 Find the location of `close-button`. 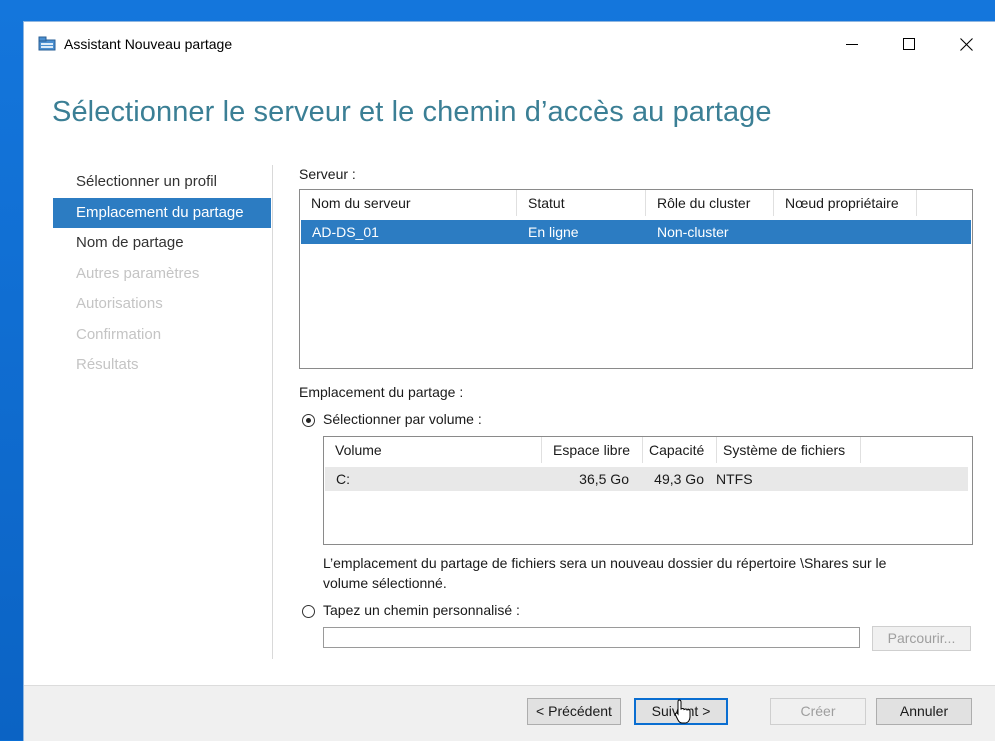

close-button is located at coordinates (966, 44).